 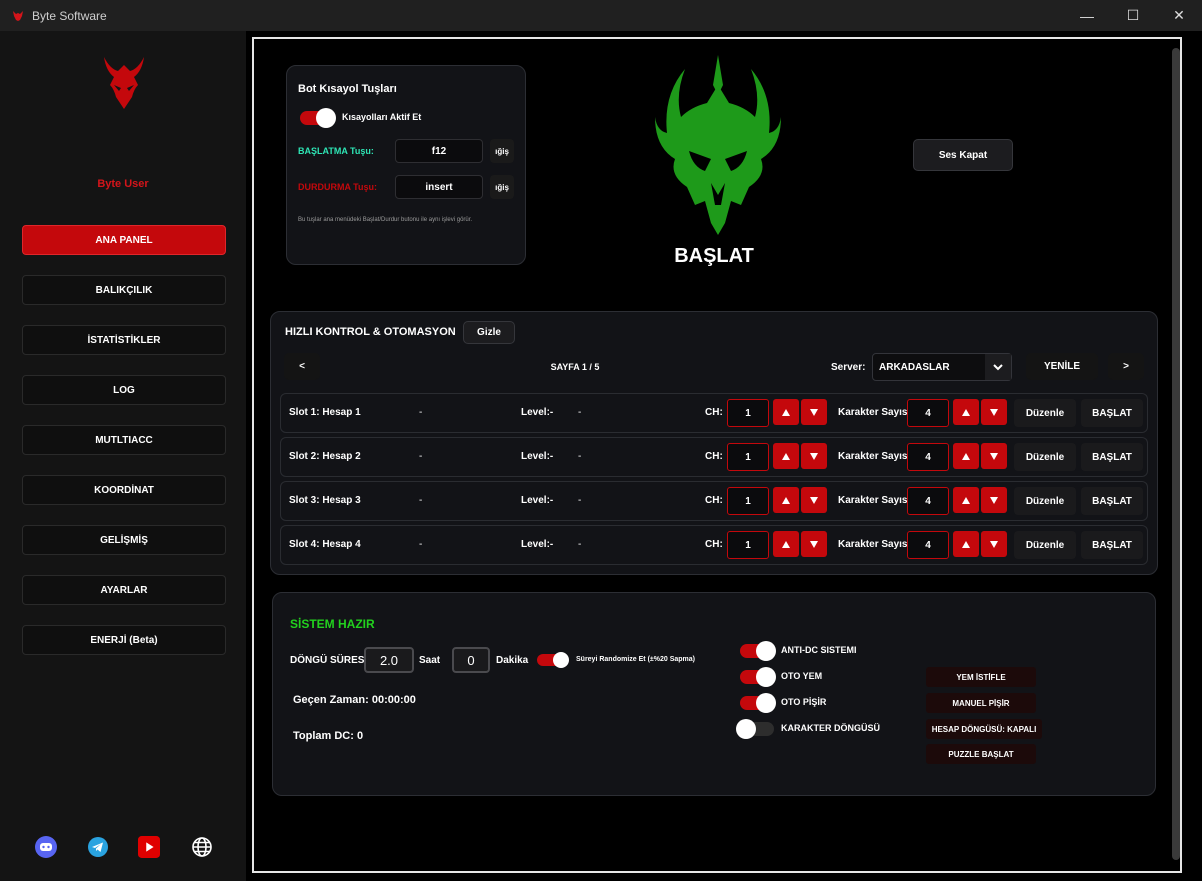 What do you see at coordinates (758, 703) in the screenshot?
I see `auto-cook-toggle` at bounding box center [758, 703].